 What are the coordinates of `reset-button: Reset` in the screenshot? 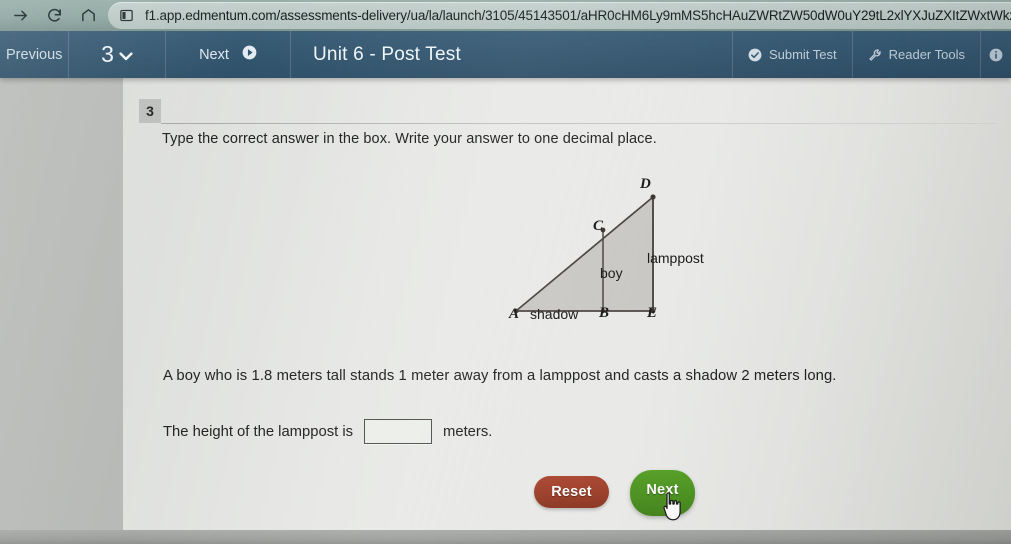 It's located at (571, 492).